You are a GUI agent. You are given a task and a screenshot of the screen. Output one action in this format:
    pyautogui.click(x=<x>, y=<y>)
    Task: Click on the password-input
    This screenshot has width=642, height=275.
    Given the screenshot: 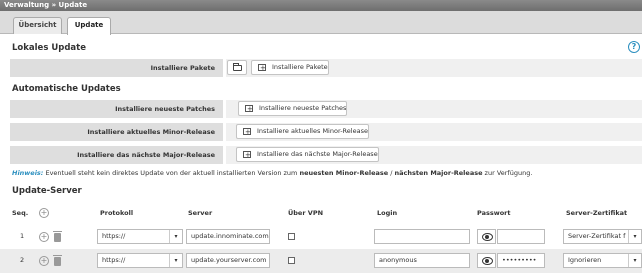 What is the action you would take?
    pyautogui.click(x=521, y=236)
    